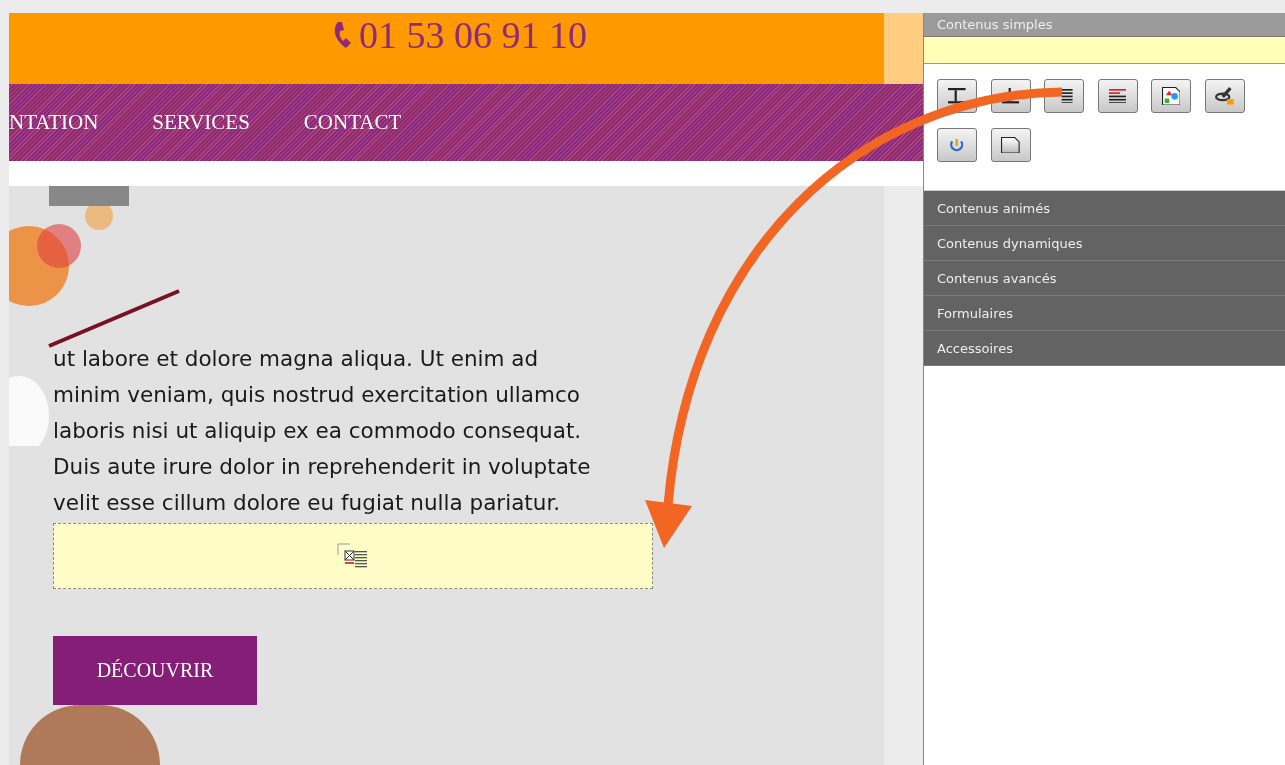 The height and width of the screenshot is (765, 1285). What do you see at coordinates (322, 431) in the screenshot?
I see `body-paragraph: ut labore et dolore magna aliqua. Ut enim ad minim veniam, quis nostrud exercitation ullamco laboris nisi ut aliquip ex ea commodo consequat. Duis aute irure dolor in reprehenderit in voluptate velit esse cillum dolore eu fugiat nulla pariatur.` at bounding box center [322, 431].